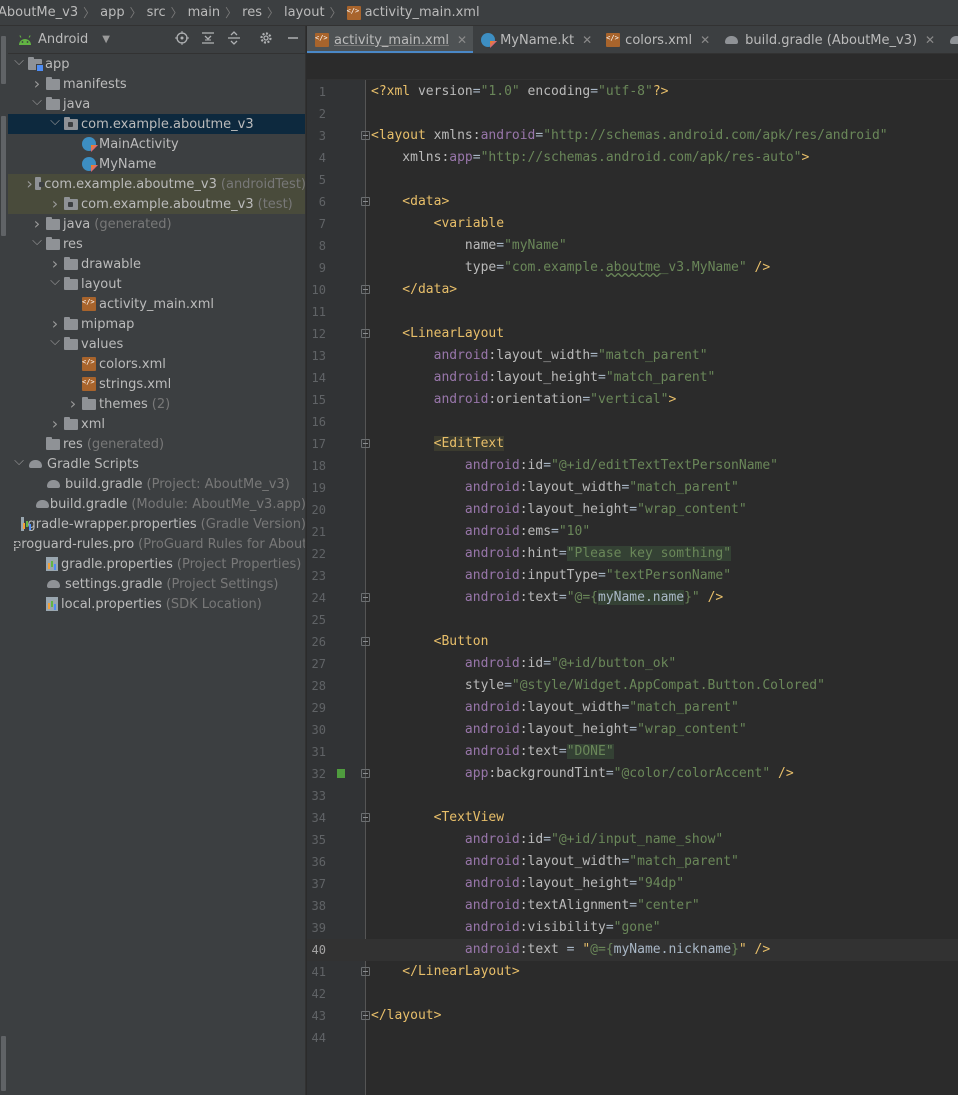  I want to click on editor-tab: build.gradle (:app)✕, so click(949, 39).